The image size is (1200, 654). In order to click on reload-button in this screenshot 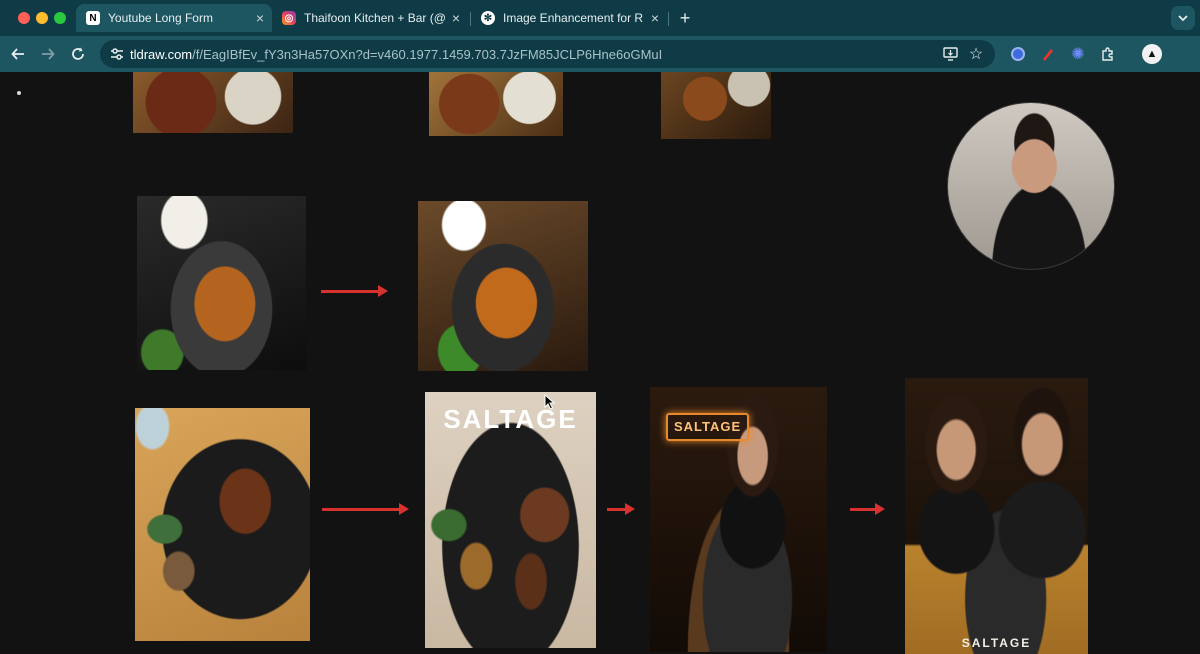, I will do `click(78, 54)`.